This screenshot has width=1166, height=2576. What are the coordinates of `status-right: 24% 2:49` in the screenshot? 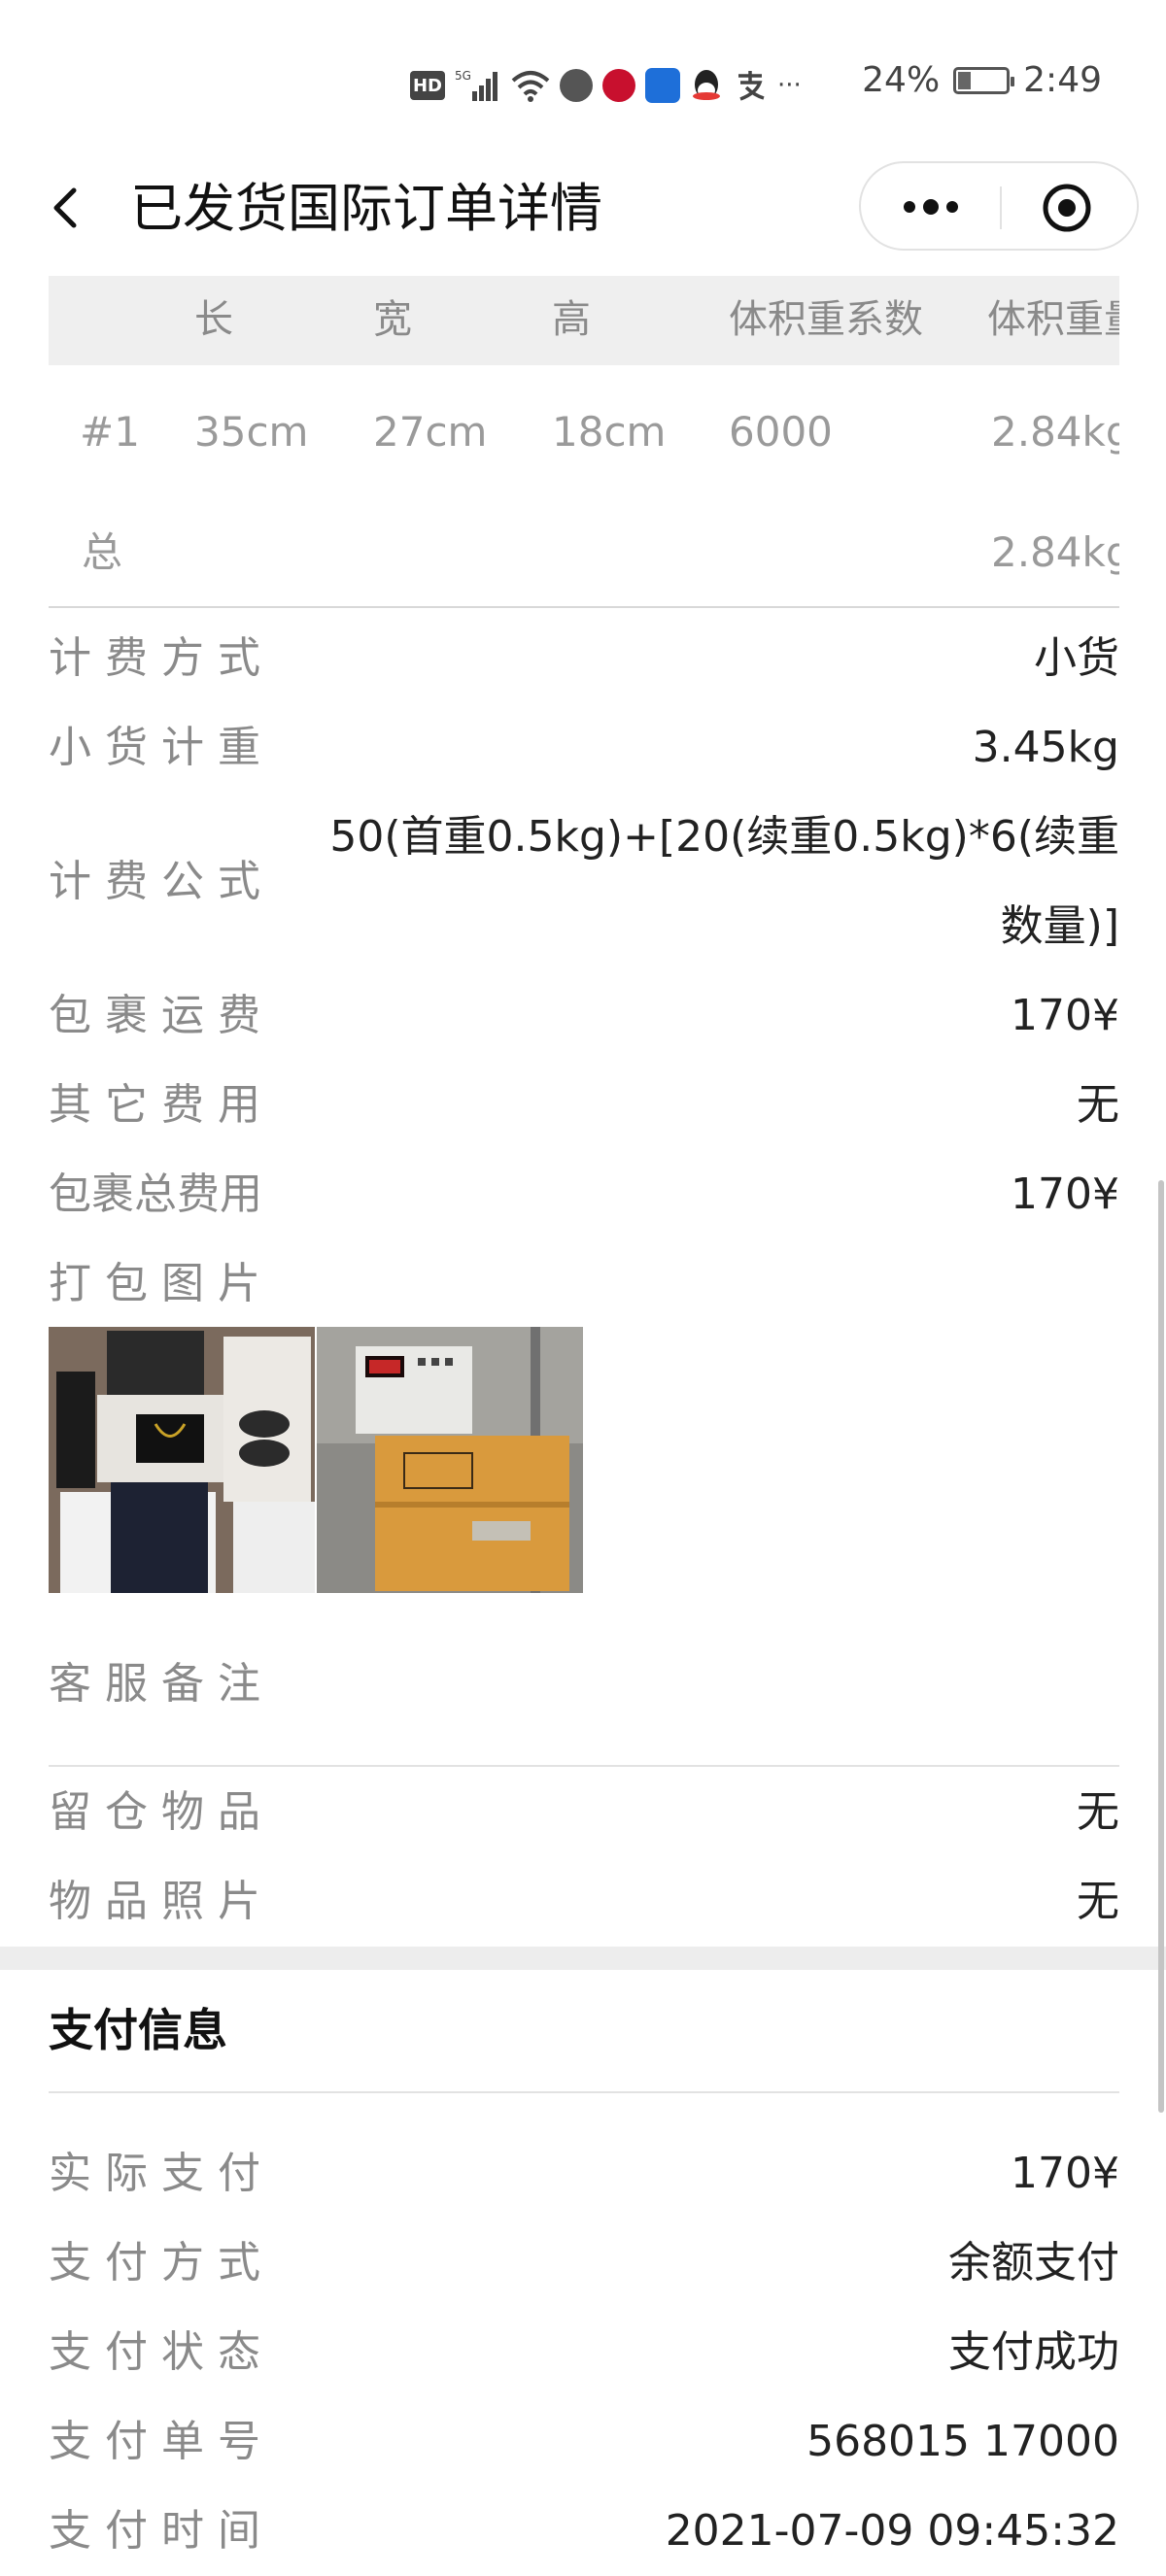 It's located at (982, 80).